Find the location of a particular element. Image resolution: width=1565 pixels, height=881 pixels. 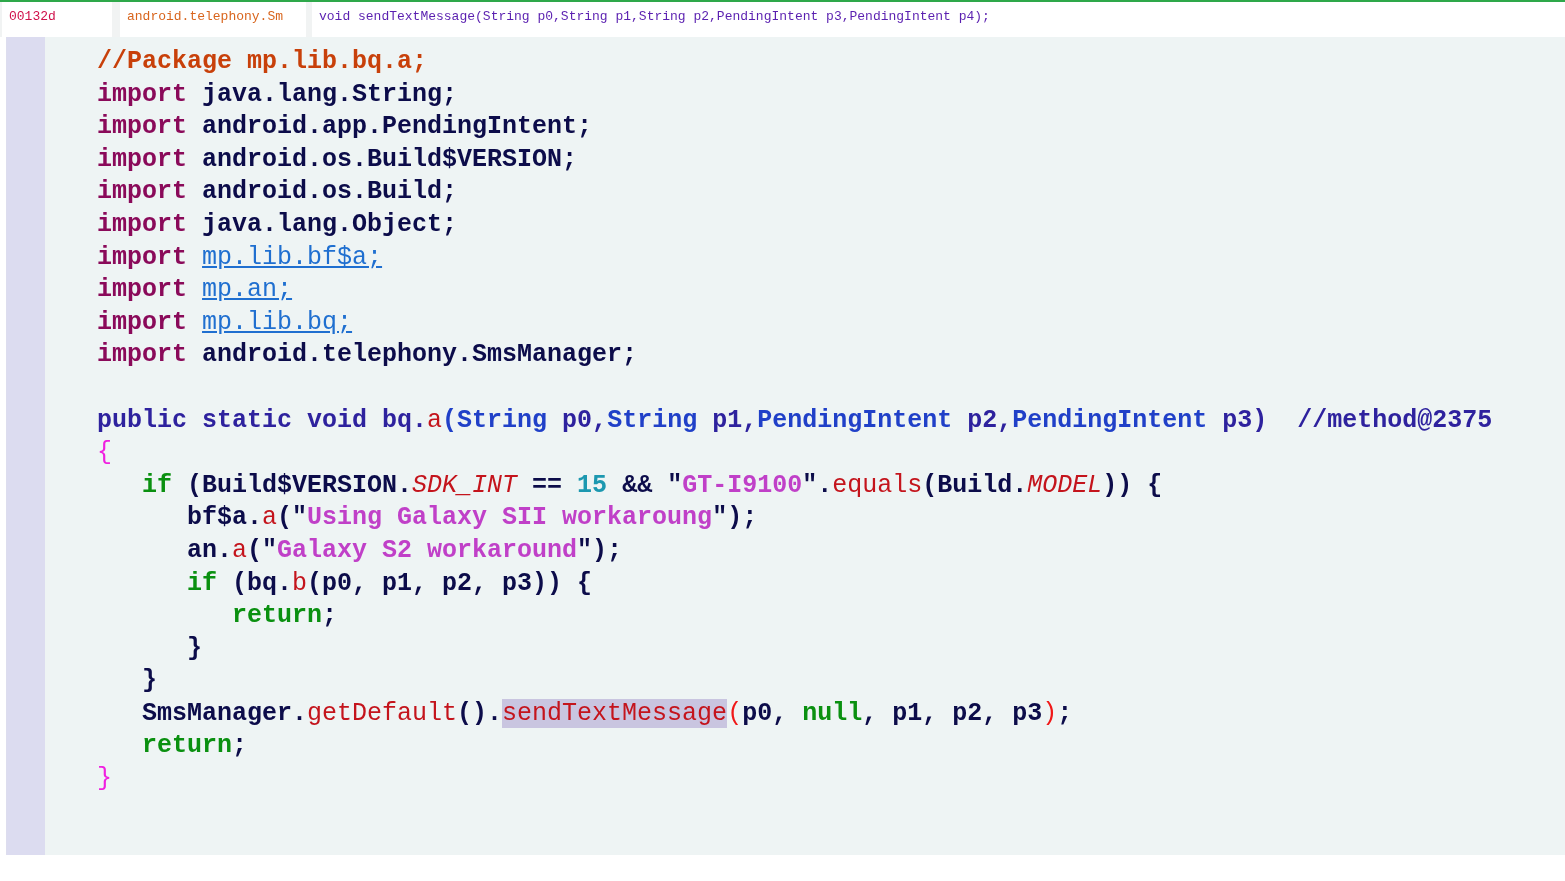

code-line: public static void bq.a(String p0,String p1,PendingIntent p2,PendingIntent p3) //method@2375 is located at coordinates (795, 420).